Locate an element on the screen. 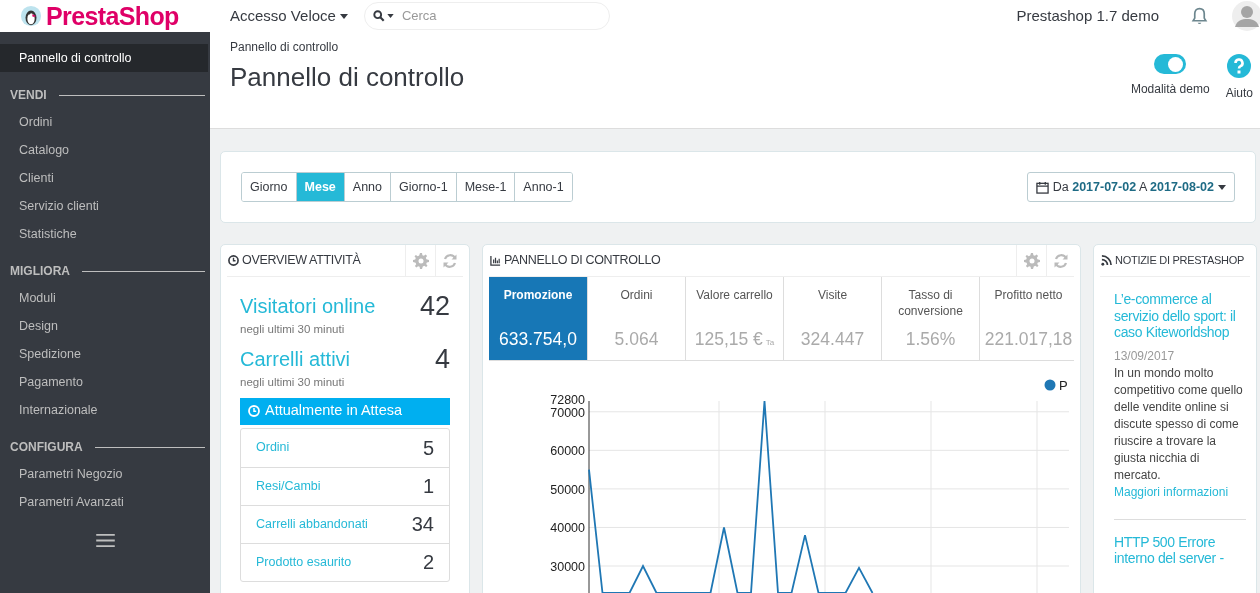 This screenshot has width=1260, height=593. kpi-value: 125,15 € is located at coordinates (728, 339).